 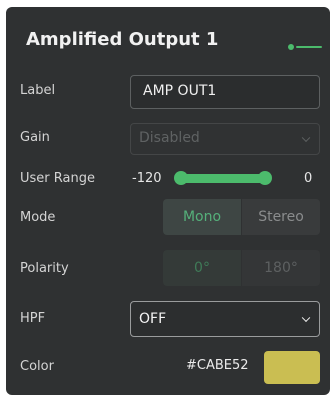 I want to click on status-line, so click(x=309, y=47).